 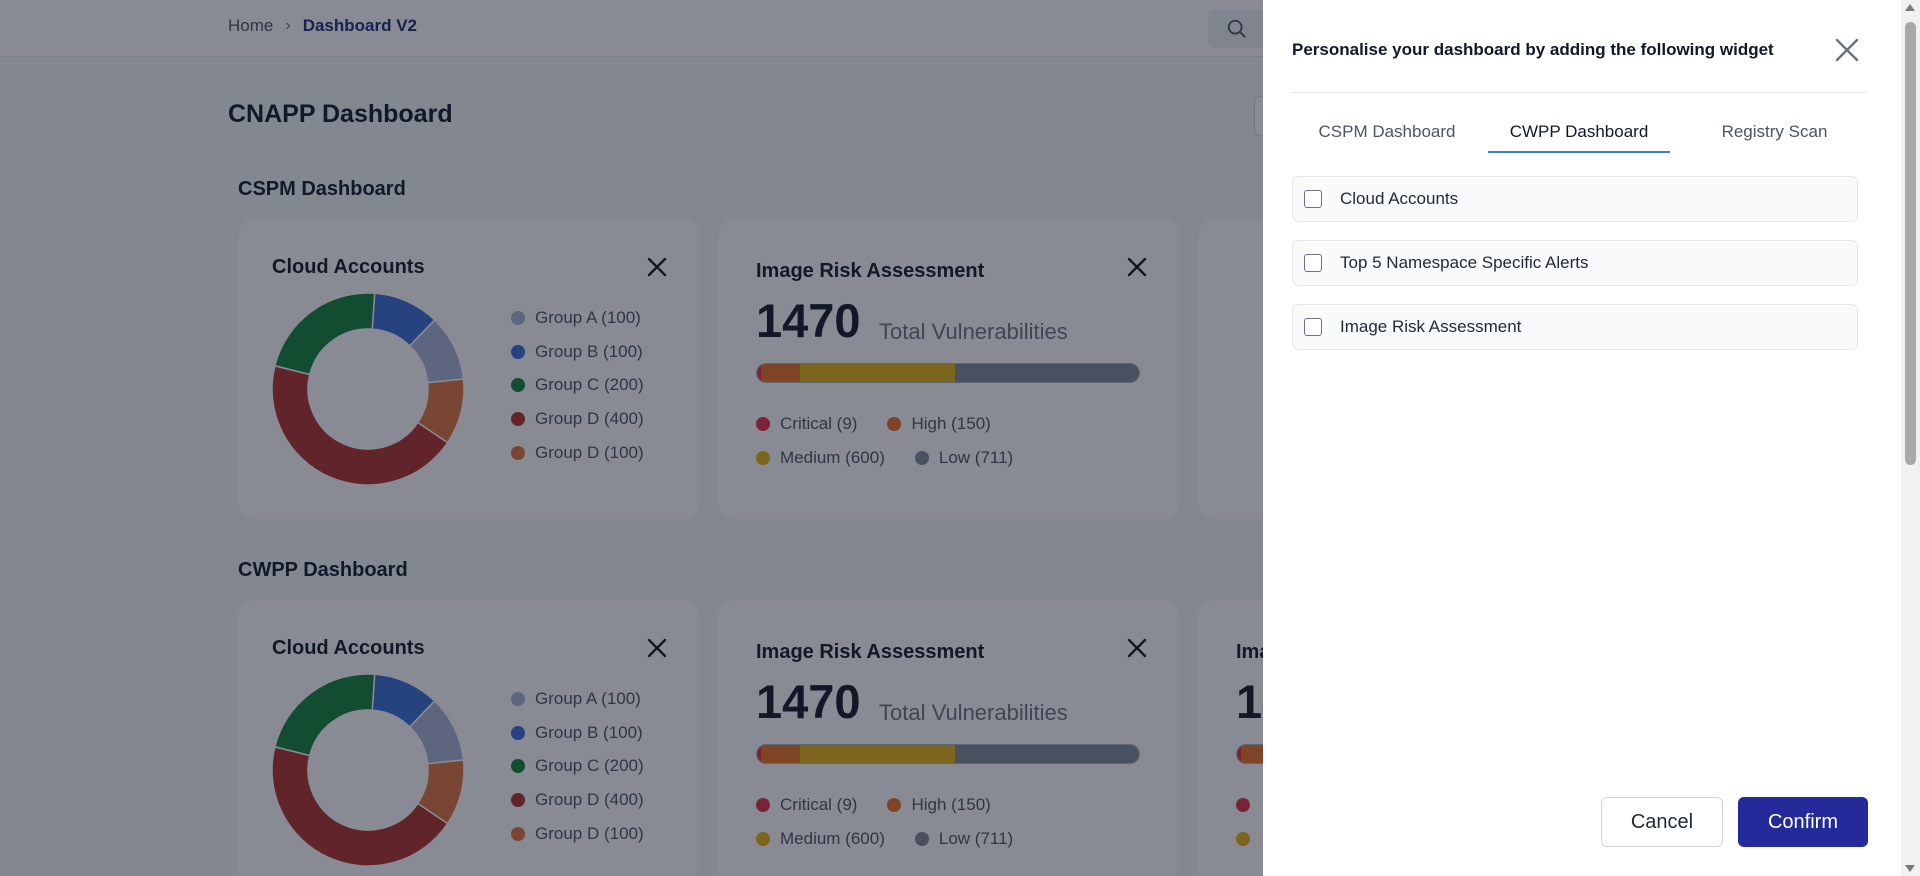 I want to click on widget-option-cloud-accounts: Cloud Accounts, so click(x=1575, y=199).